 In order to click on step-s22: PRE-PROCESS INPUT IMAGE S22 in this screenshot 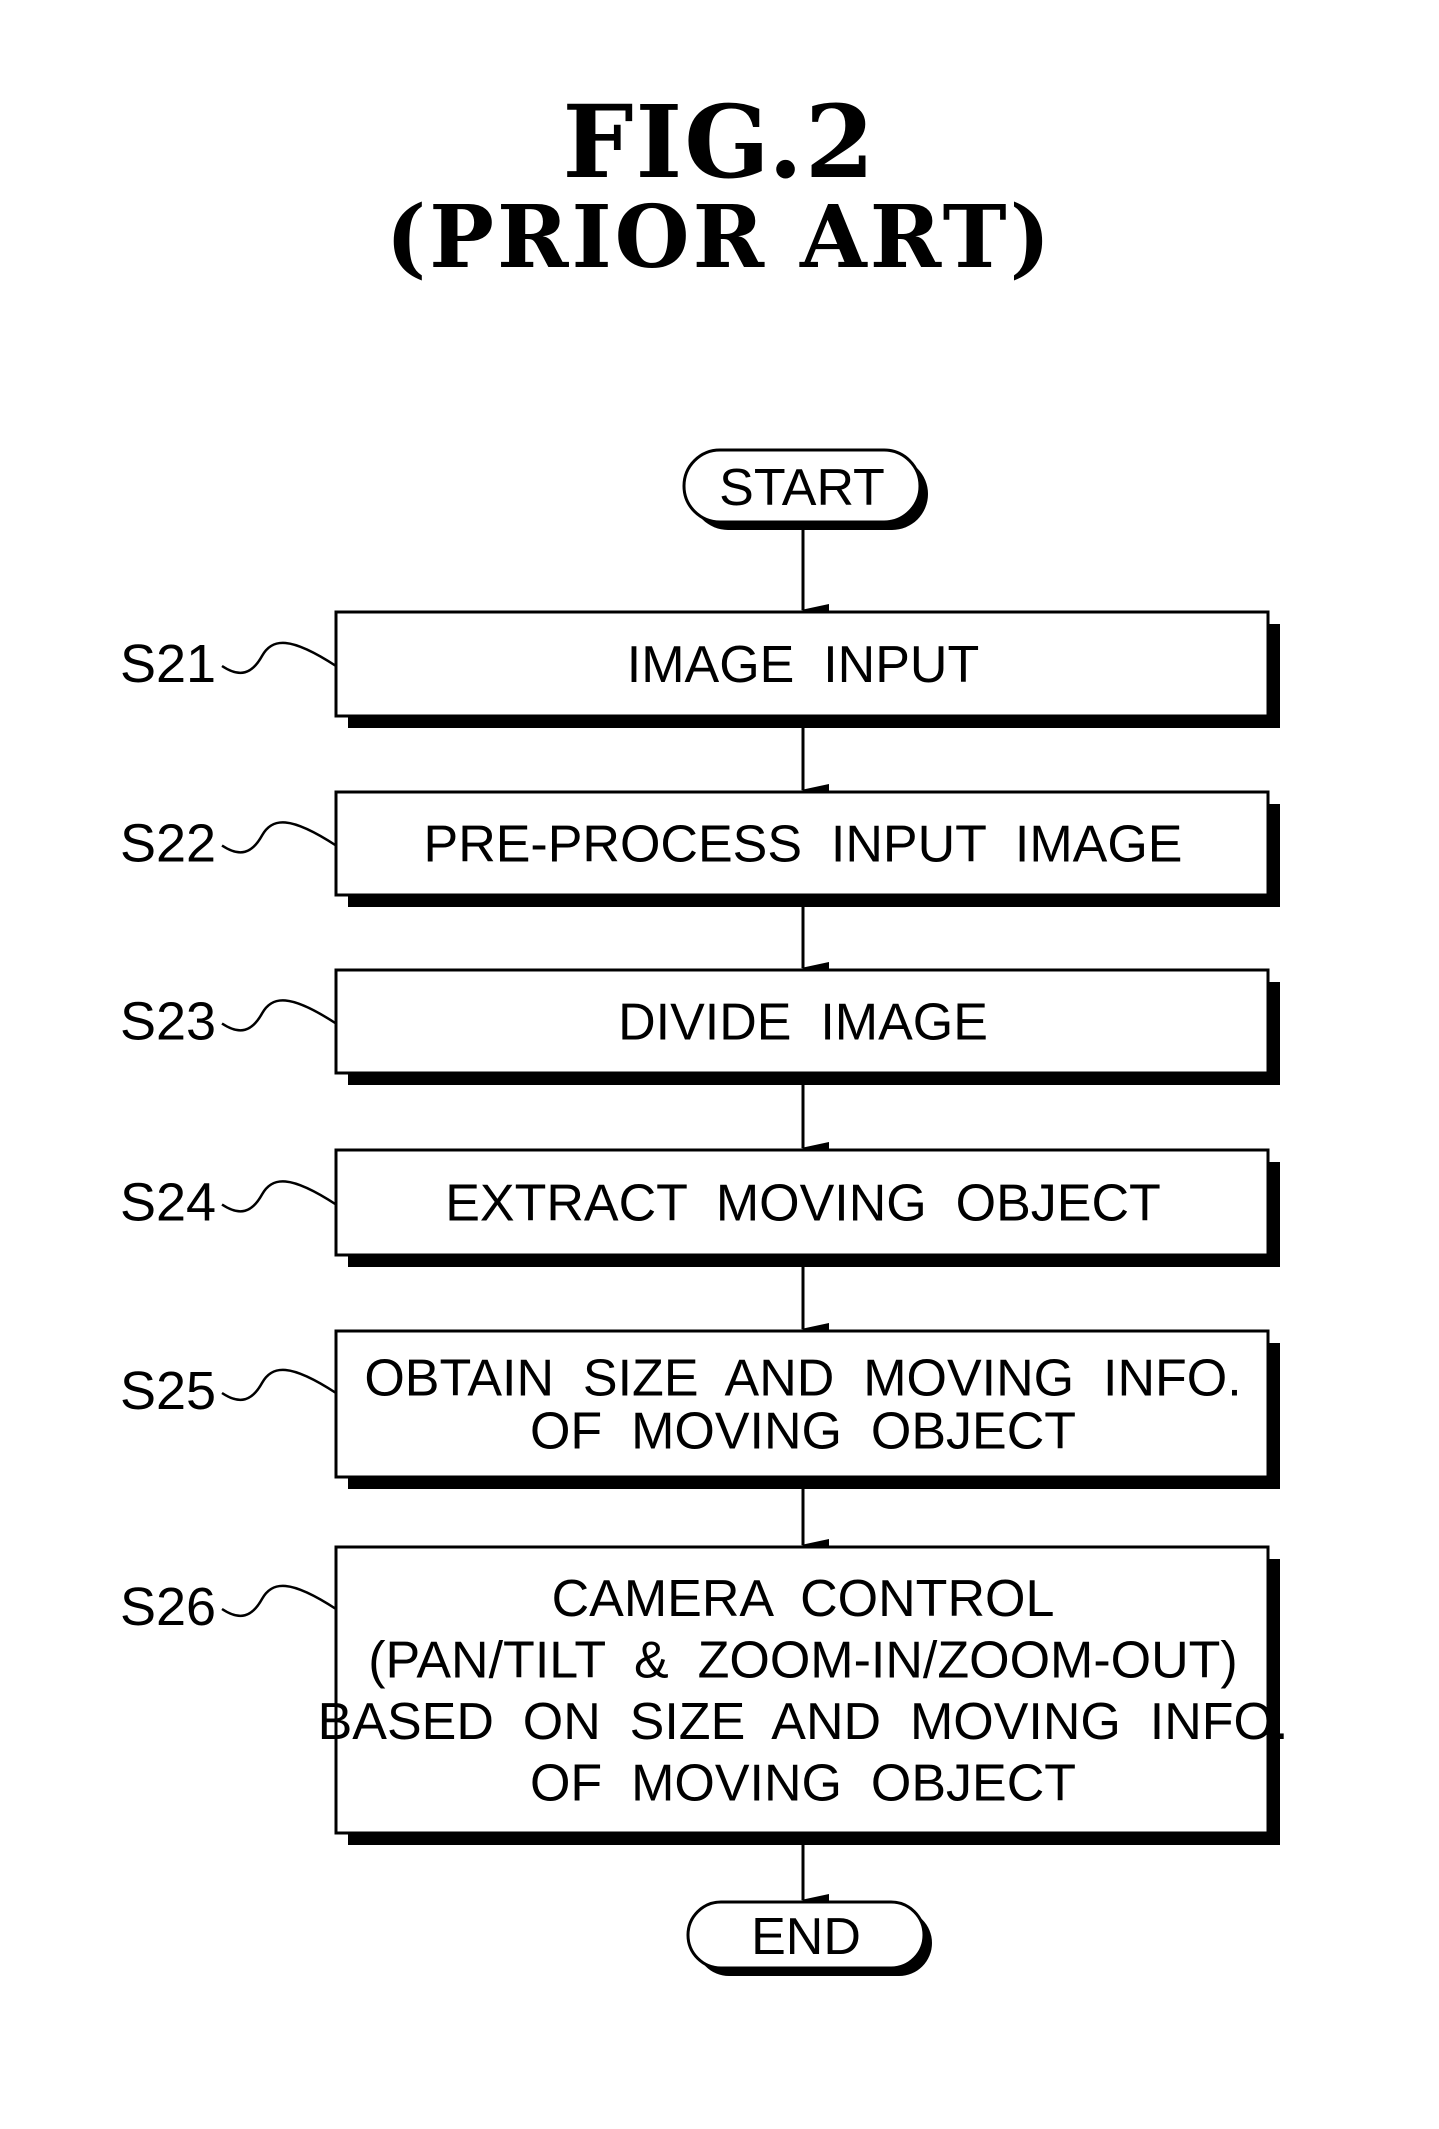, I will do `click(700, 848)`.